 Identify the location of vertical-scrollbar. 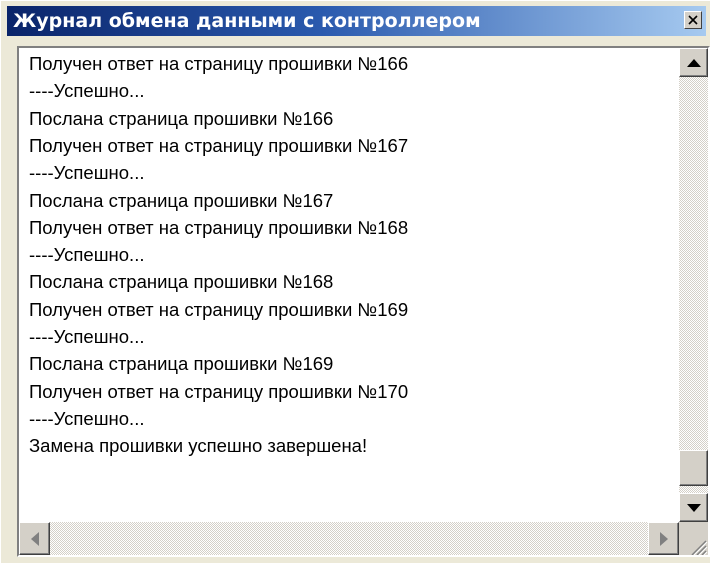
(693, 285).